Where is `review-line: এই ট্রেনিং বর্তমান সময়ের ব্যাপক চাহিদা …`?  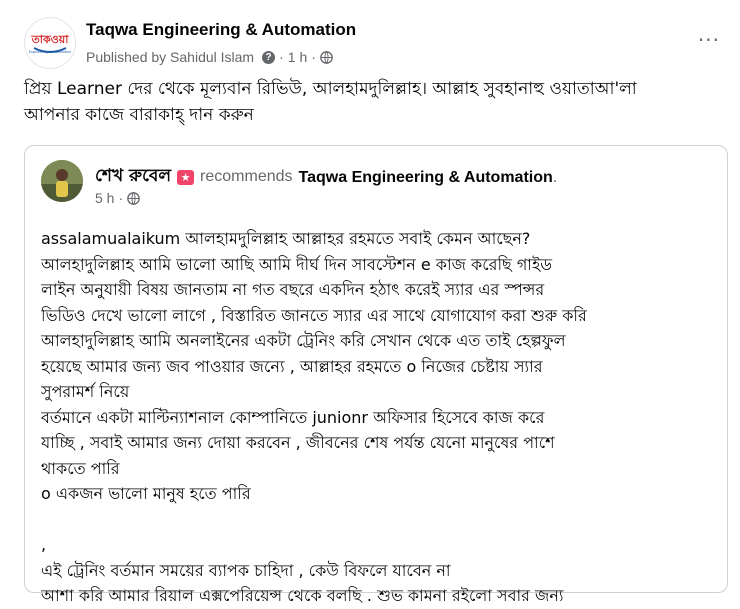 review-line: এই ট্রেনিং বর্তমান সময়ের ব্যাপক চাহিদা … is located at coordinates (246, 570).